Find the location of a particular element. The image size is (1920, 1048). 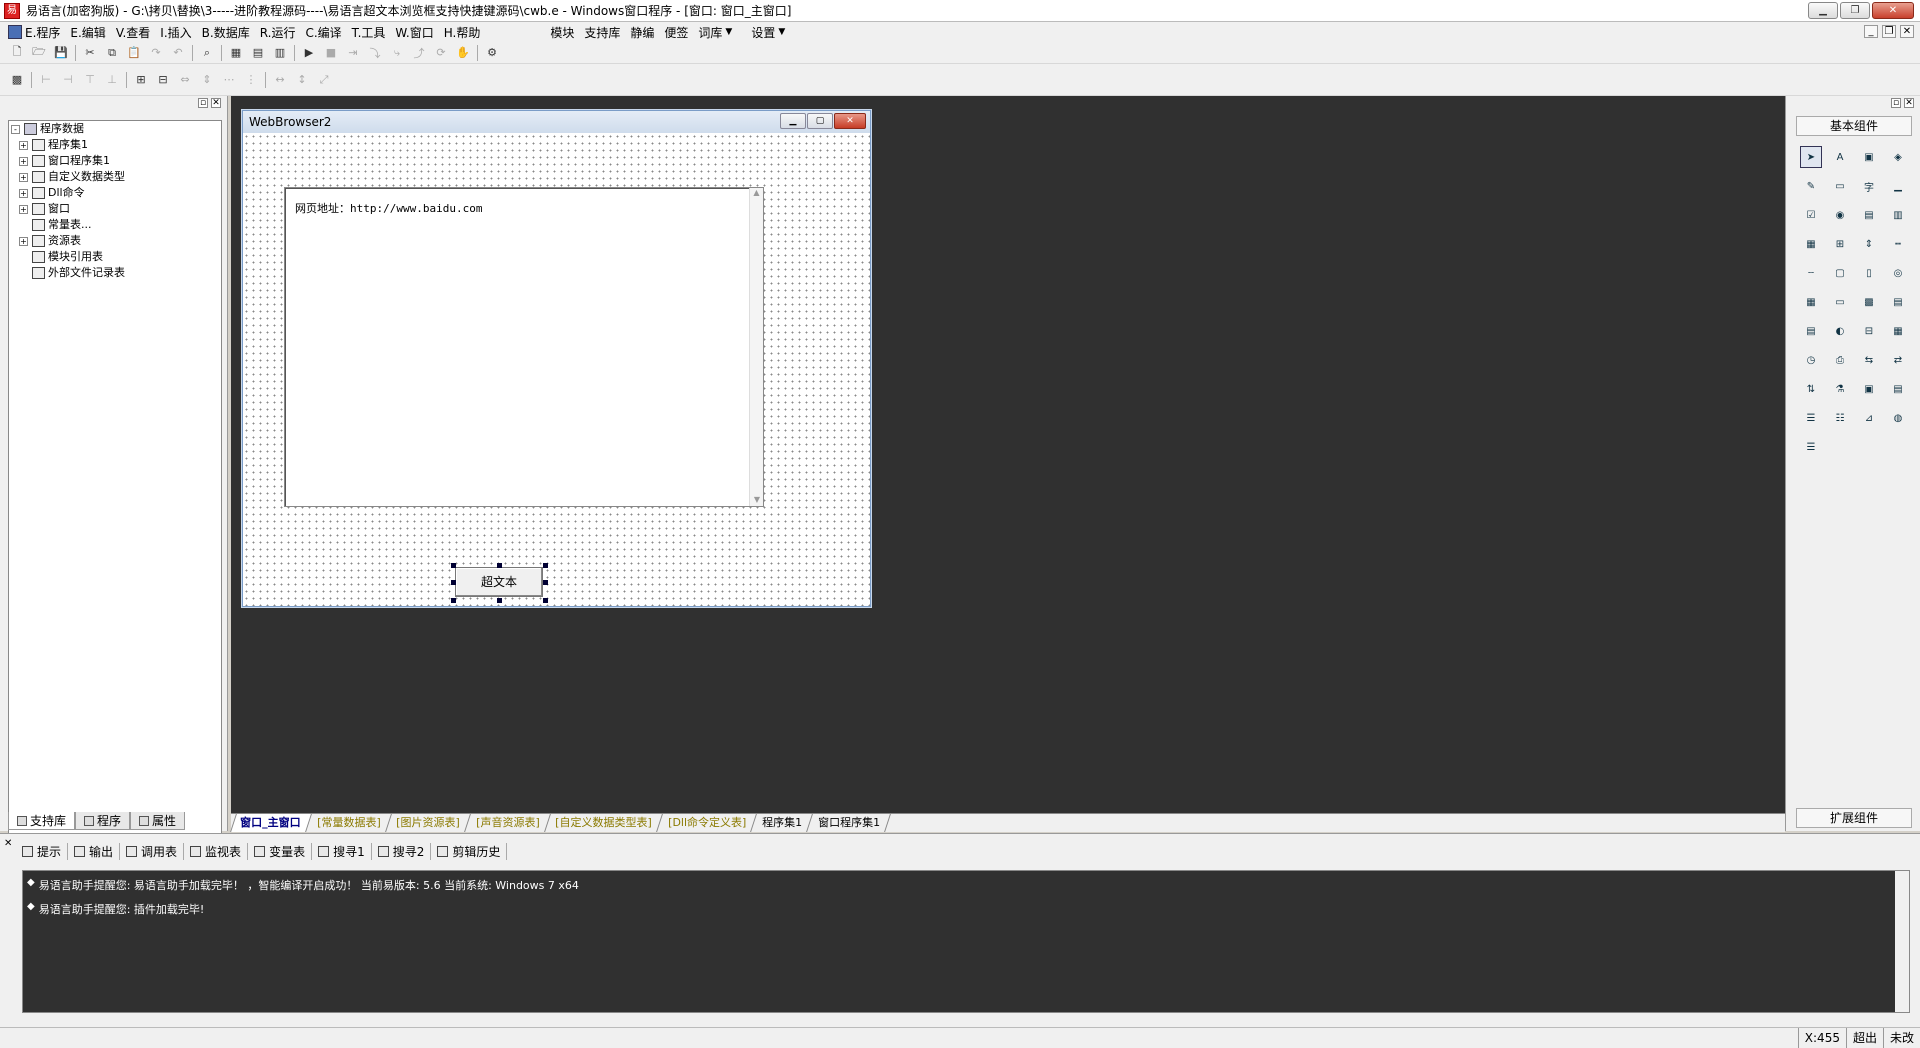

align-top-icon: ⊤ is located at coordinates (90, 80).